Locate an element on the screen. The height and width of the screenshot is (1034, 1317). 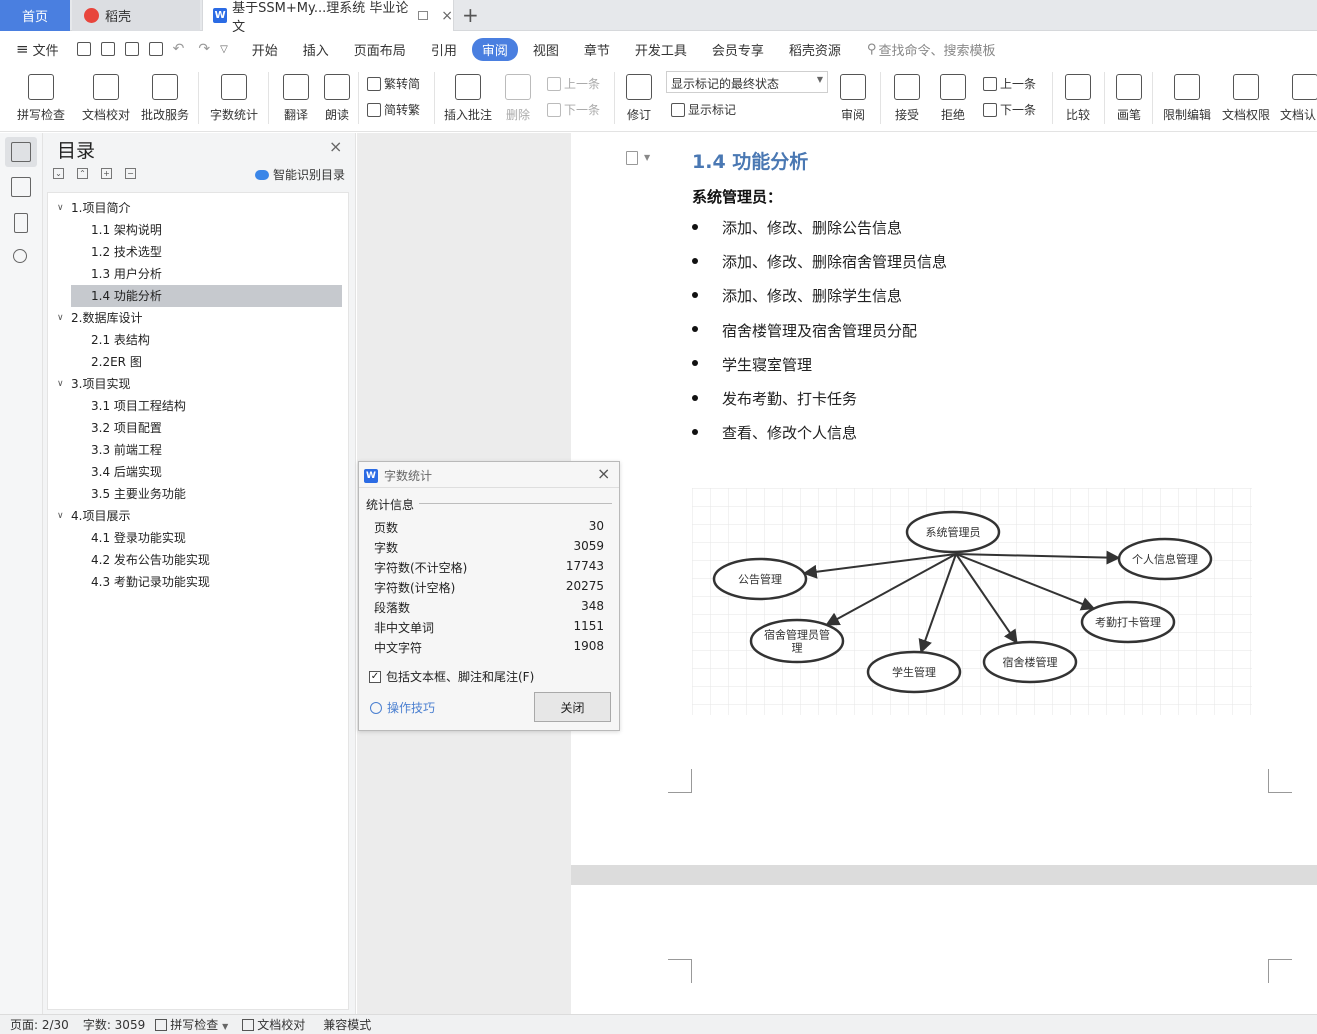
tips-link: 操作技巧 is located at coordinates (402, 707).